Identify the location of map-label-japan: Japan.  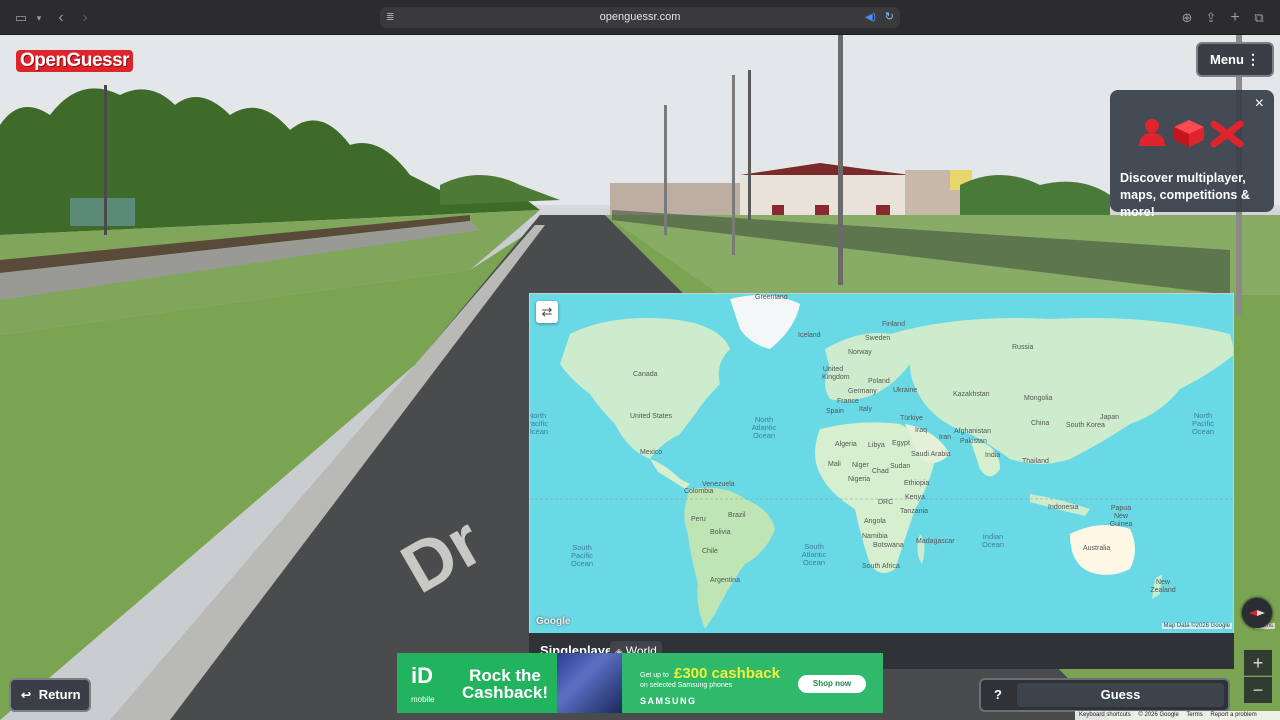
(1110, 417).